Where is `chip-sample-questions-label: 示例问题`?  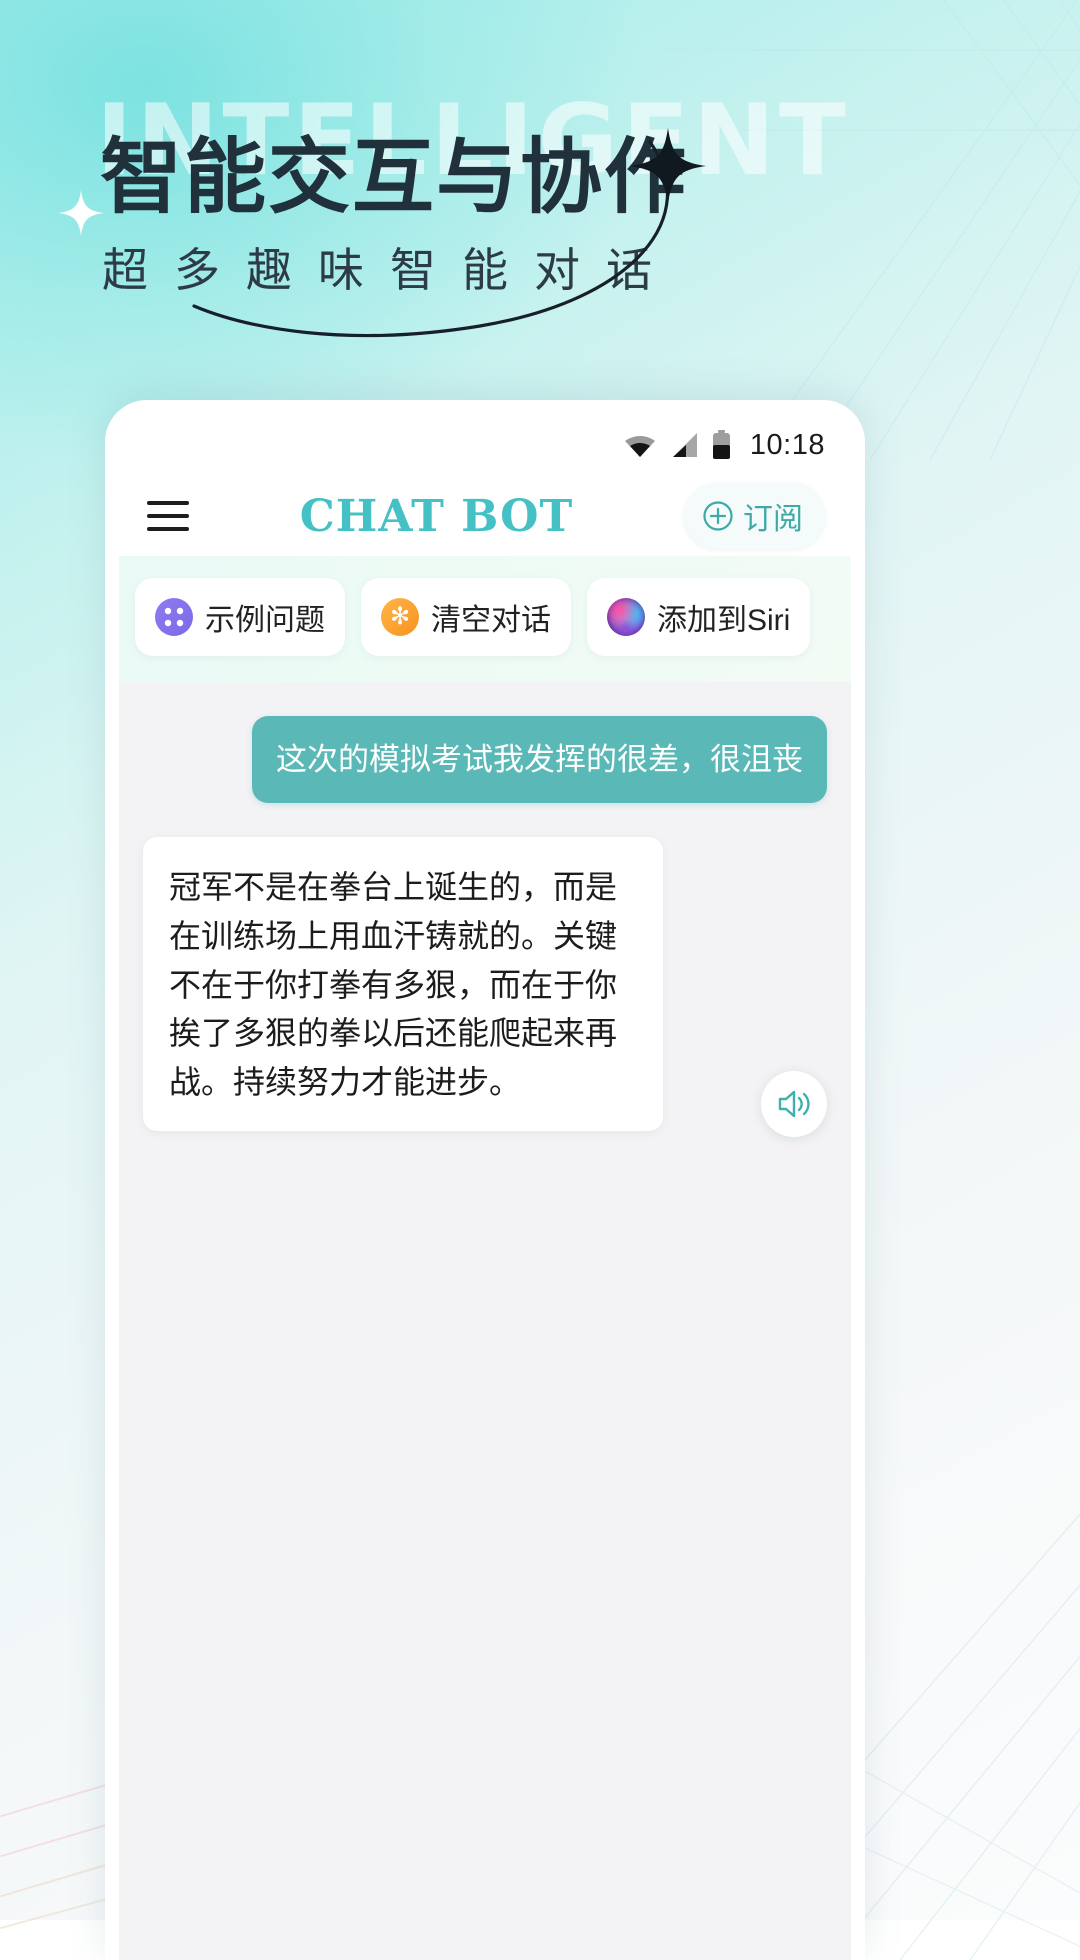 chip-sample-questions-label: 示例问题 is located at coordinates (265, 620).